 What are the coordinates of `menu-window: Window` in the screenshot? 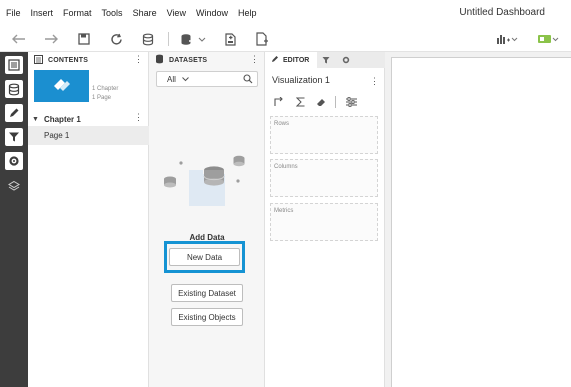 It's located at (212, 13).